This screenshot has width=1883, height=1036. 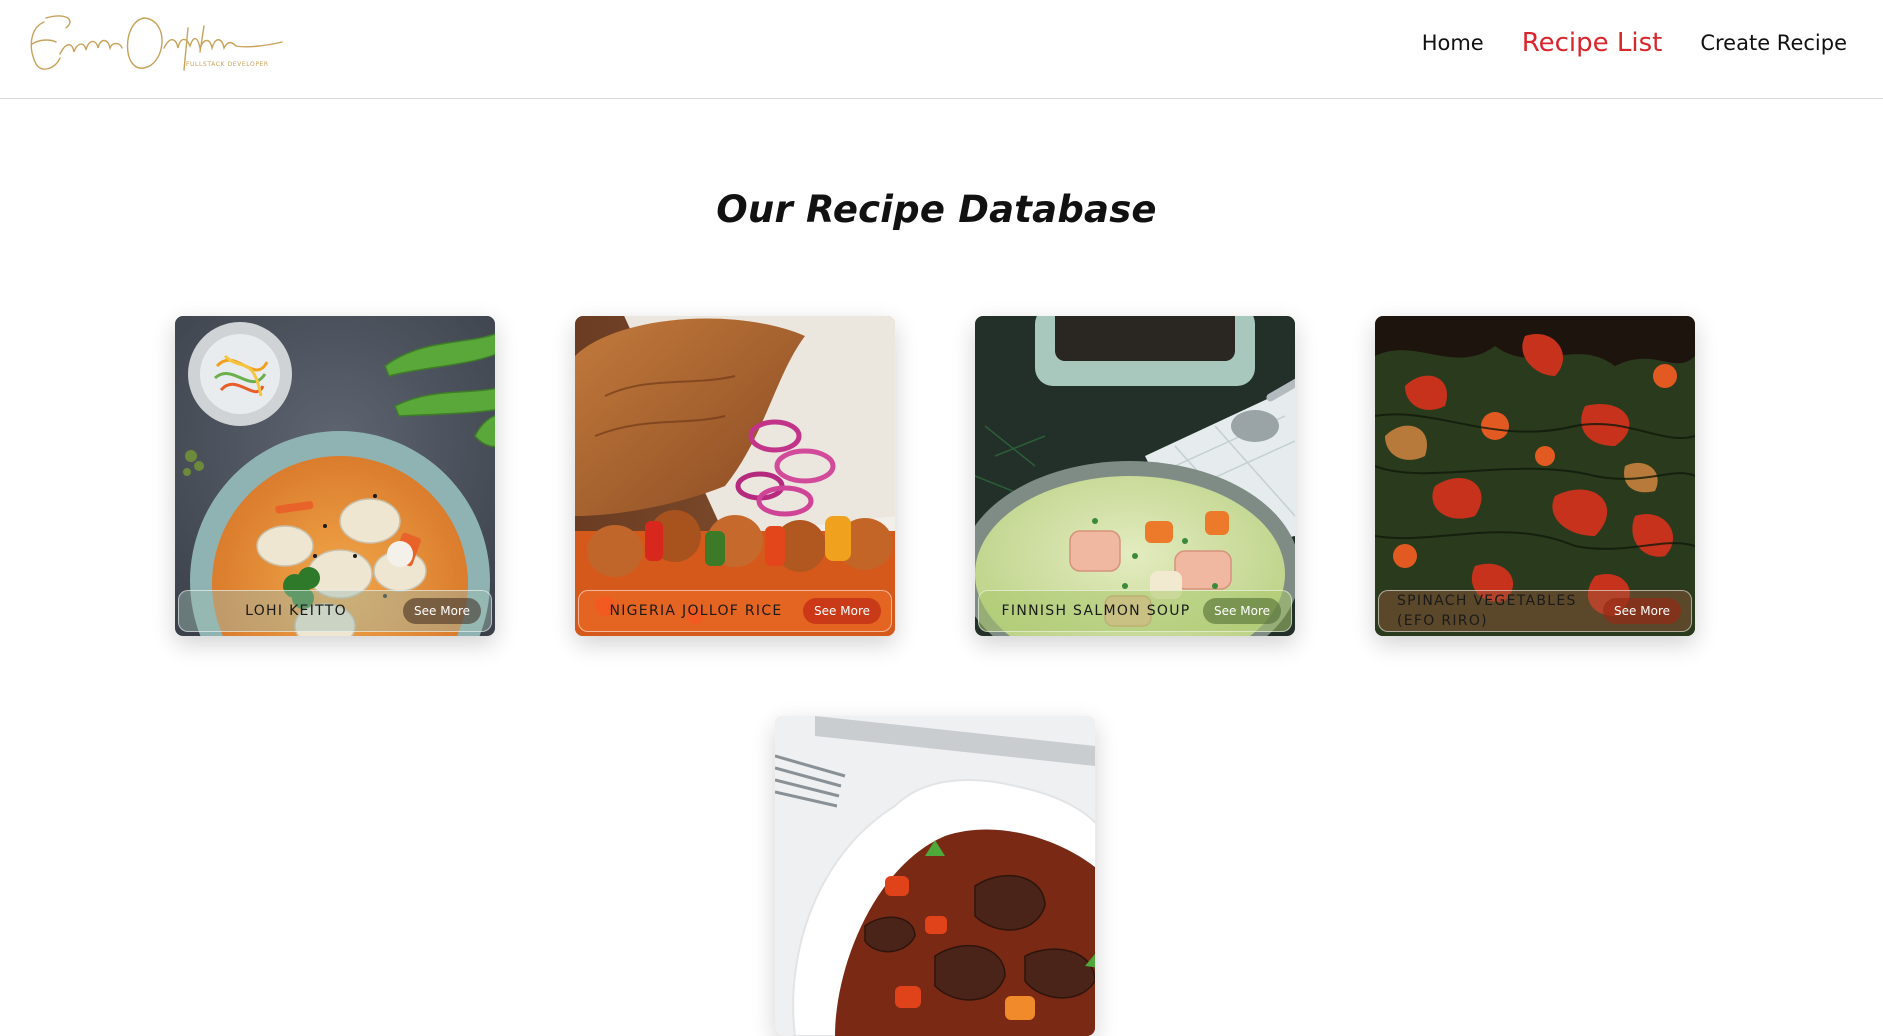 I want to click on nav-home: Home, so click(x=1453, y=43).